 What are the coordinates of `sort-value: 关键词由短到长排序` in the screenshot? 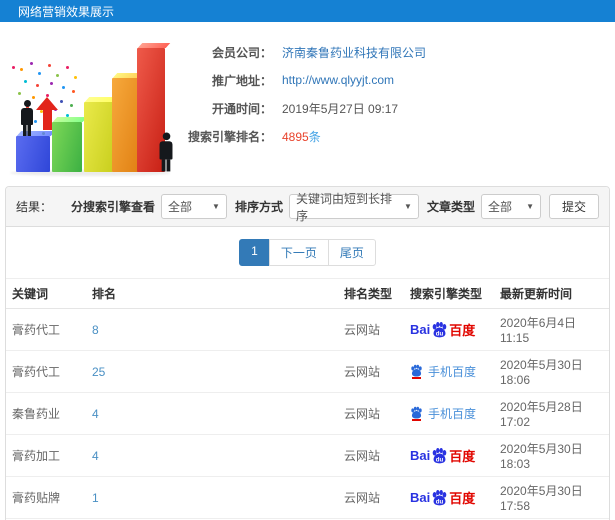 It's located at (343, 207).